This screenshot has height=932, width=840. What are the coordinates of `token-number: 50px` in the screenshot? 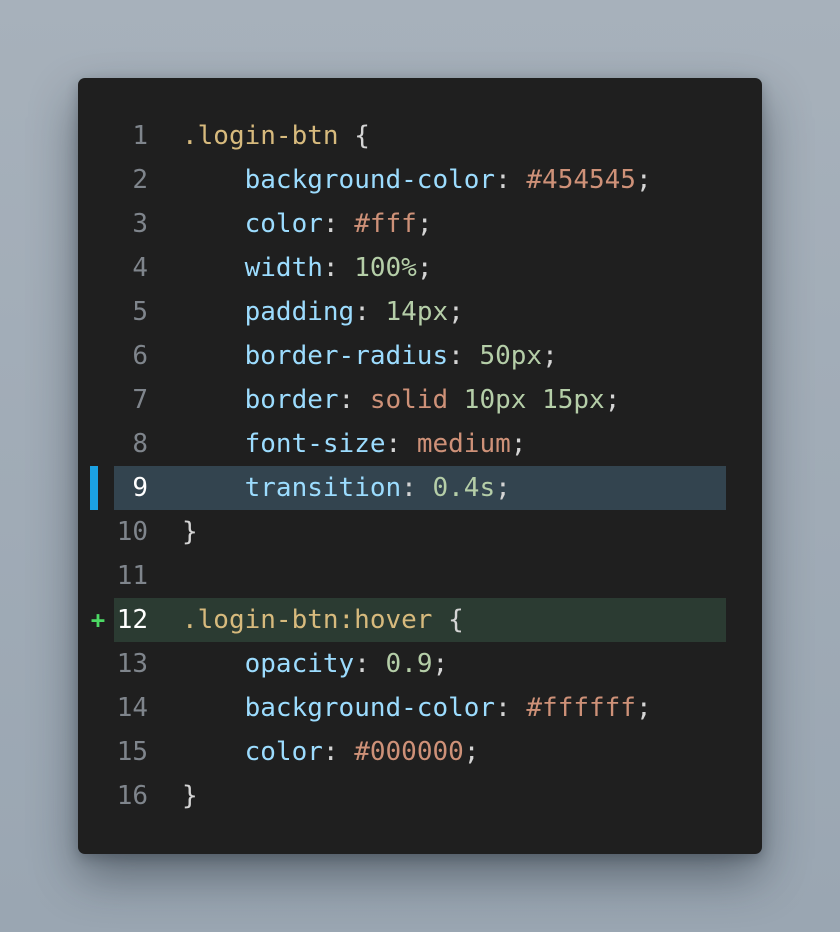 It's located at (511, 356).